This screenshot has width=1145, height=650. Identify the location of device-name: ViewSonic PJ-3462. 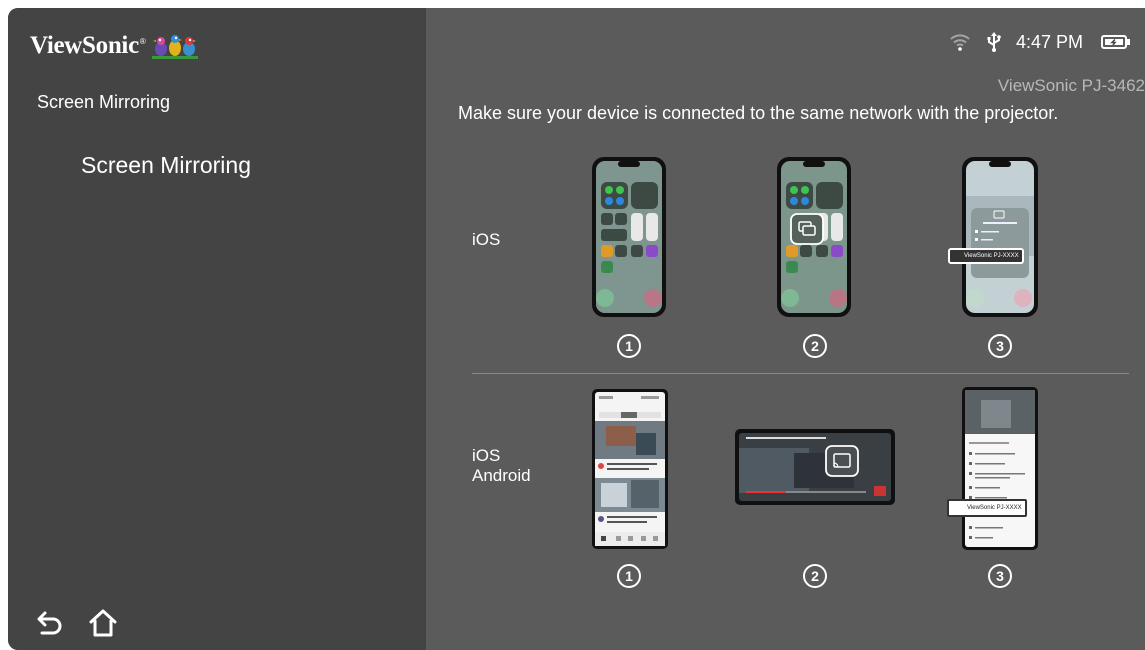
(1071, 85).